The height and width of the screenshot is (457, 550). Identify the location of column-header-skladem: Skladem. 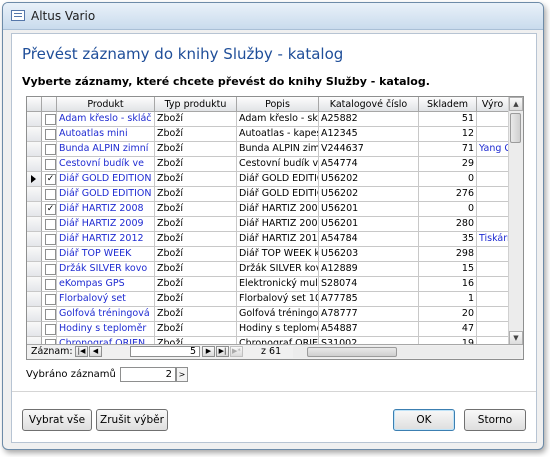
(448, 104).